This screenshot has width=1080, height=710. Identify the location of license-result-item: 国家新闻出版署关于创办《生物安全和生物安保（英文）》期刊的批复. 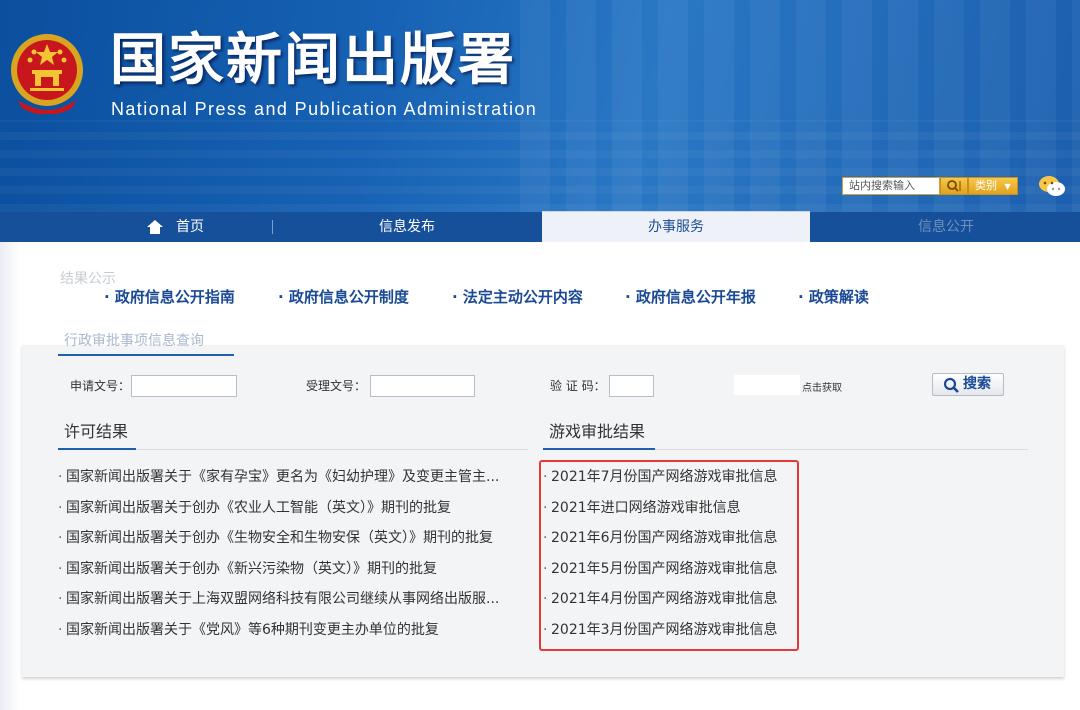
(278, 538).